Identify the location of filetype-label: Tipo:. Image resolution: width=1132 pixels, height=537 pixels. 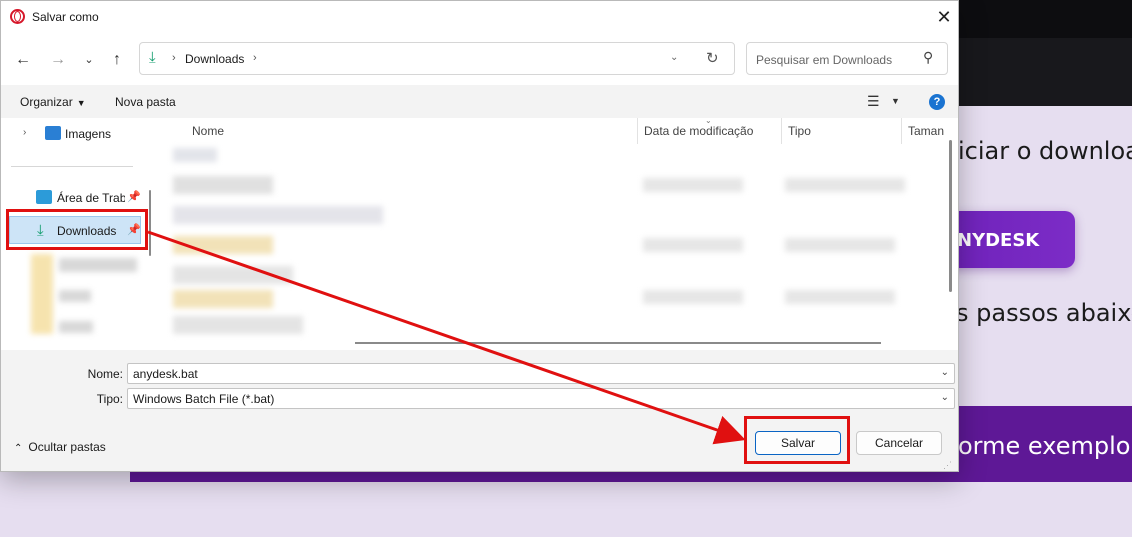
(109, 399).